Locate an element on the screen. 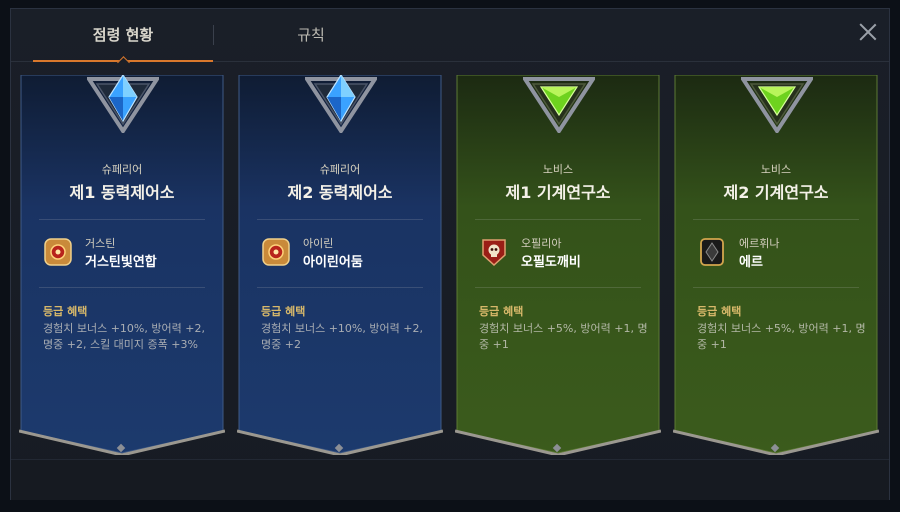 Image resolution: width=900 pixels, height=512 pixels. tab-occupation-status: 점령 현황 is located at coordinates (123, 39).